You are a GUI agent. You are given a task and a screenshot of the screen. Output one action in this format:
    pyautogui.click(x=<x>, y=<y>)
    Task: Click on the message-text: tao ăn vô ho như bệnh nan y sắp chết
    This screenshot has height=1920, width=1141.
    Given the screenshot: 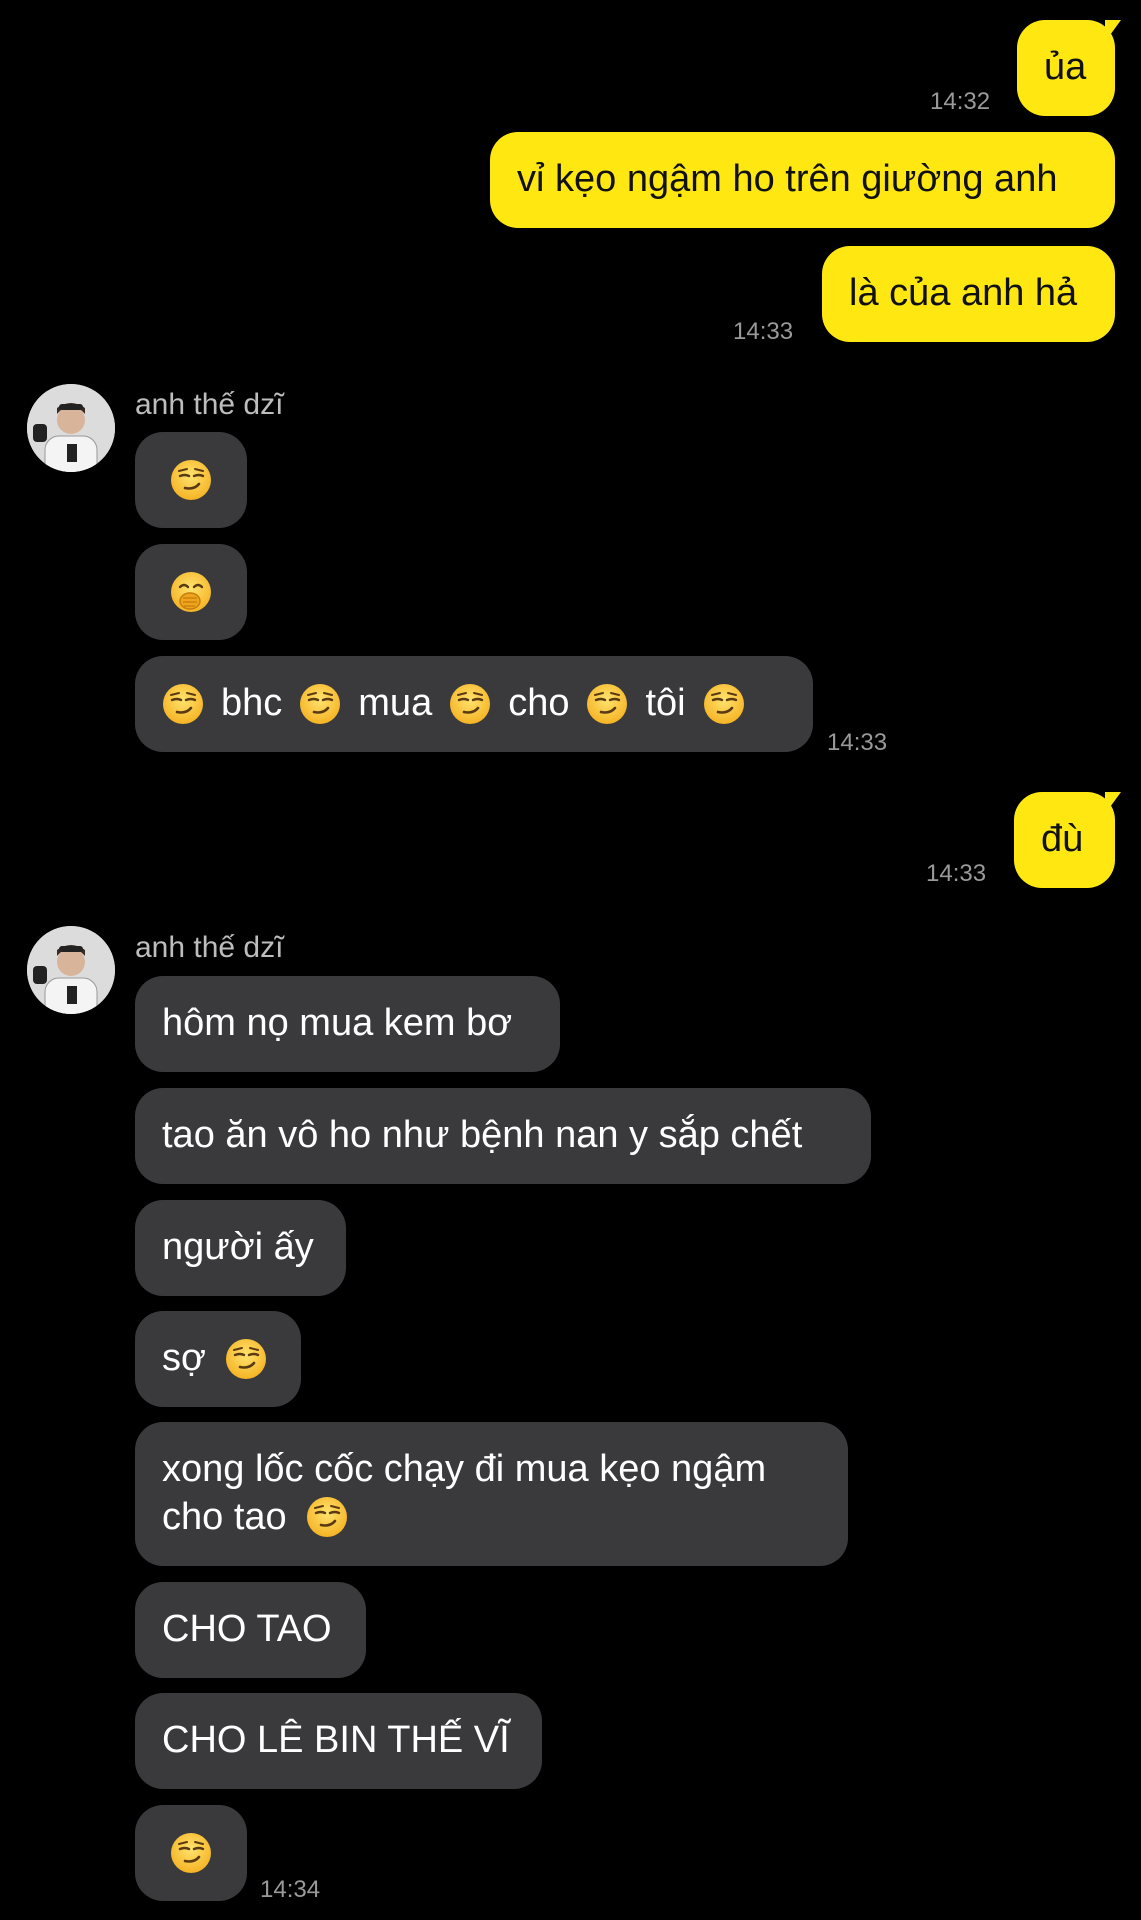 What is the action you would take?
    pyautogui.click(x=482, y=1135)
    